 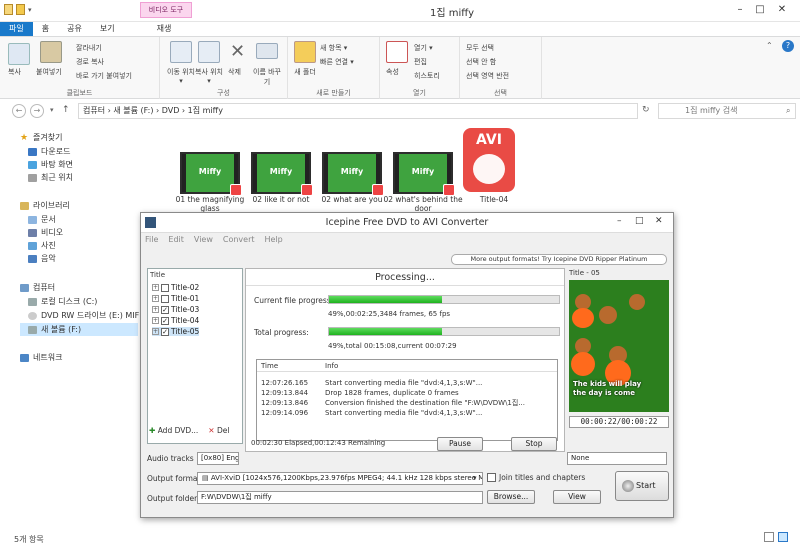 What do you see at coordinates (237, 51) in the screenshot?
I see `delete-icon: ✕` at bounding box center [237, 51].